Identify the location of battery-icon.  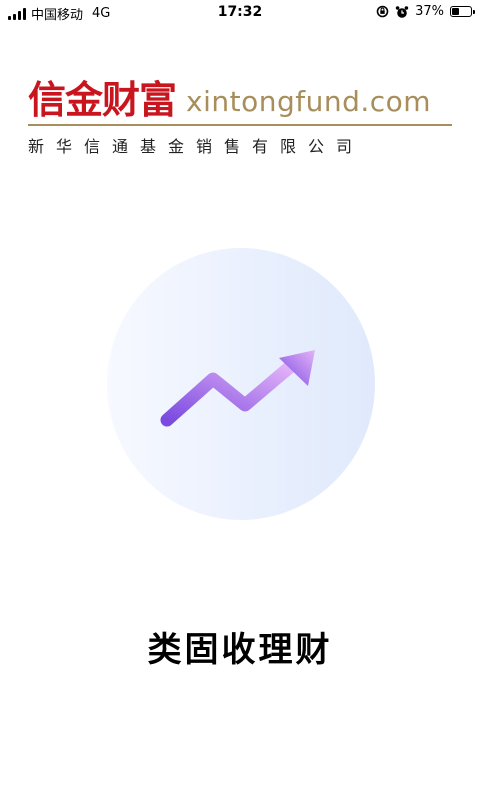
(462, 11).